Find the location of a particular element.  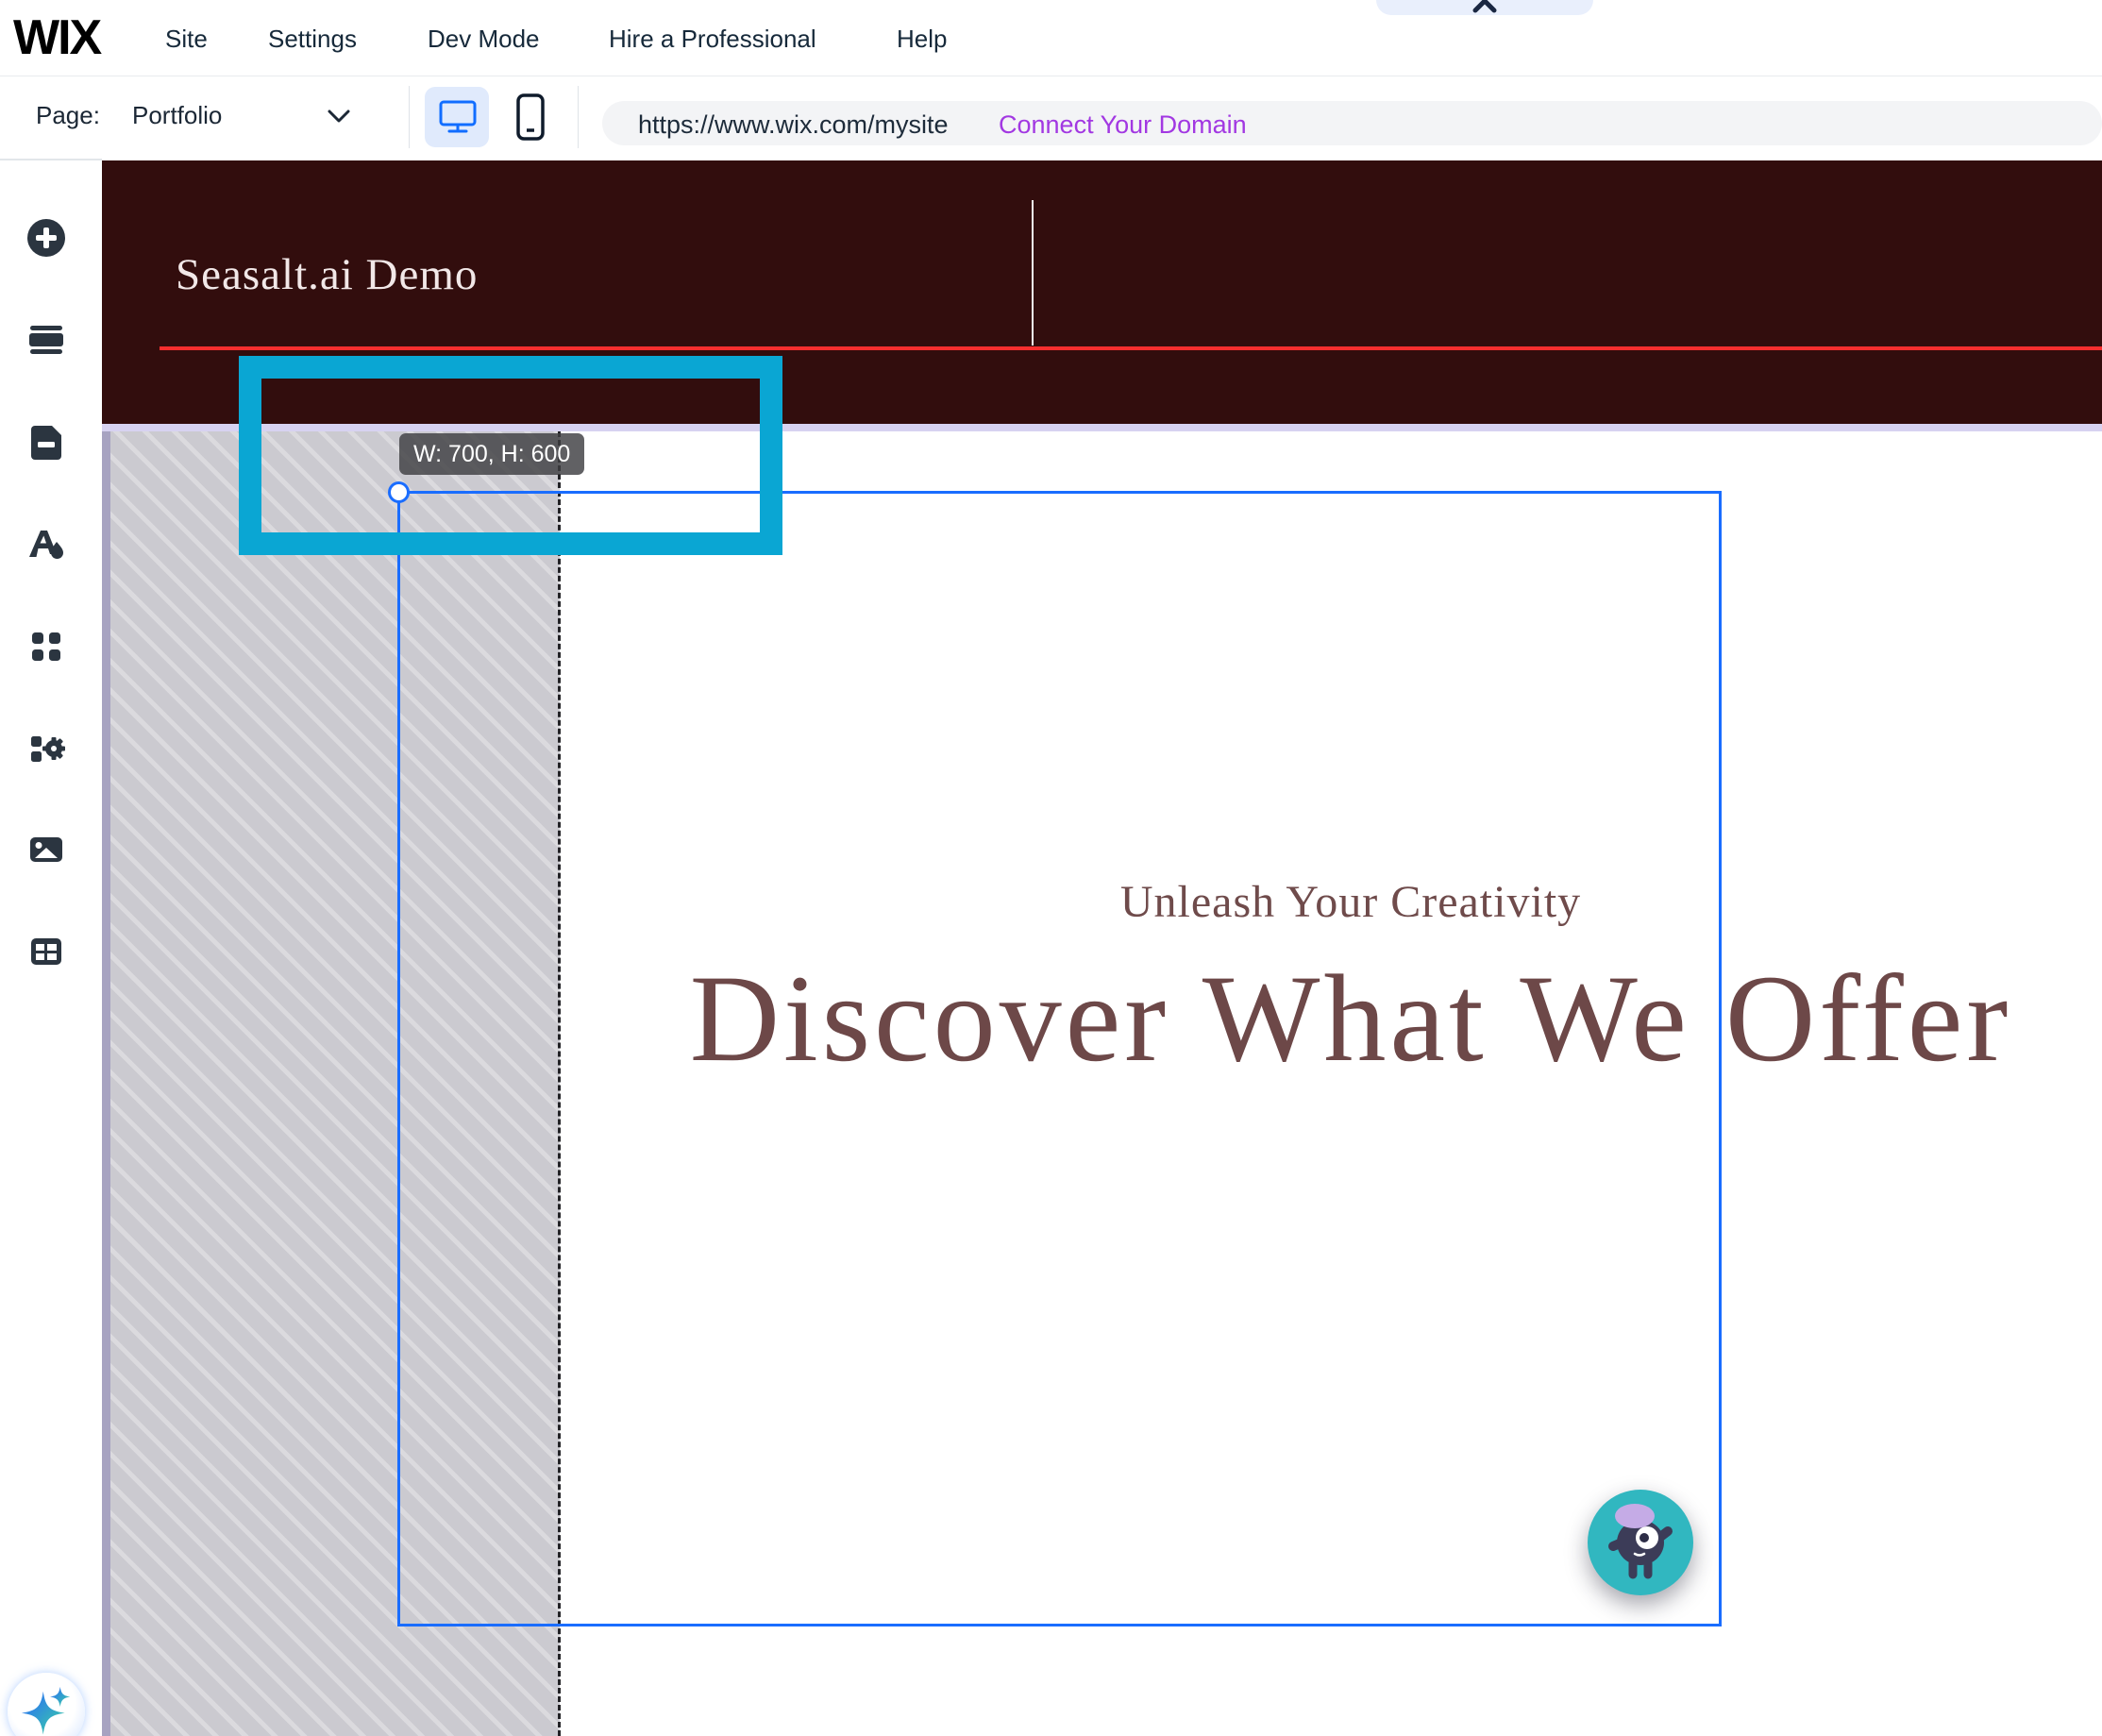

wix-logo: WIX is located at coordinates (57, 37).